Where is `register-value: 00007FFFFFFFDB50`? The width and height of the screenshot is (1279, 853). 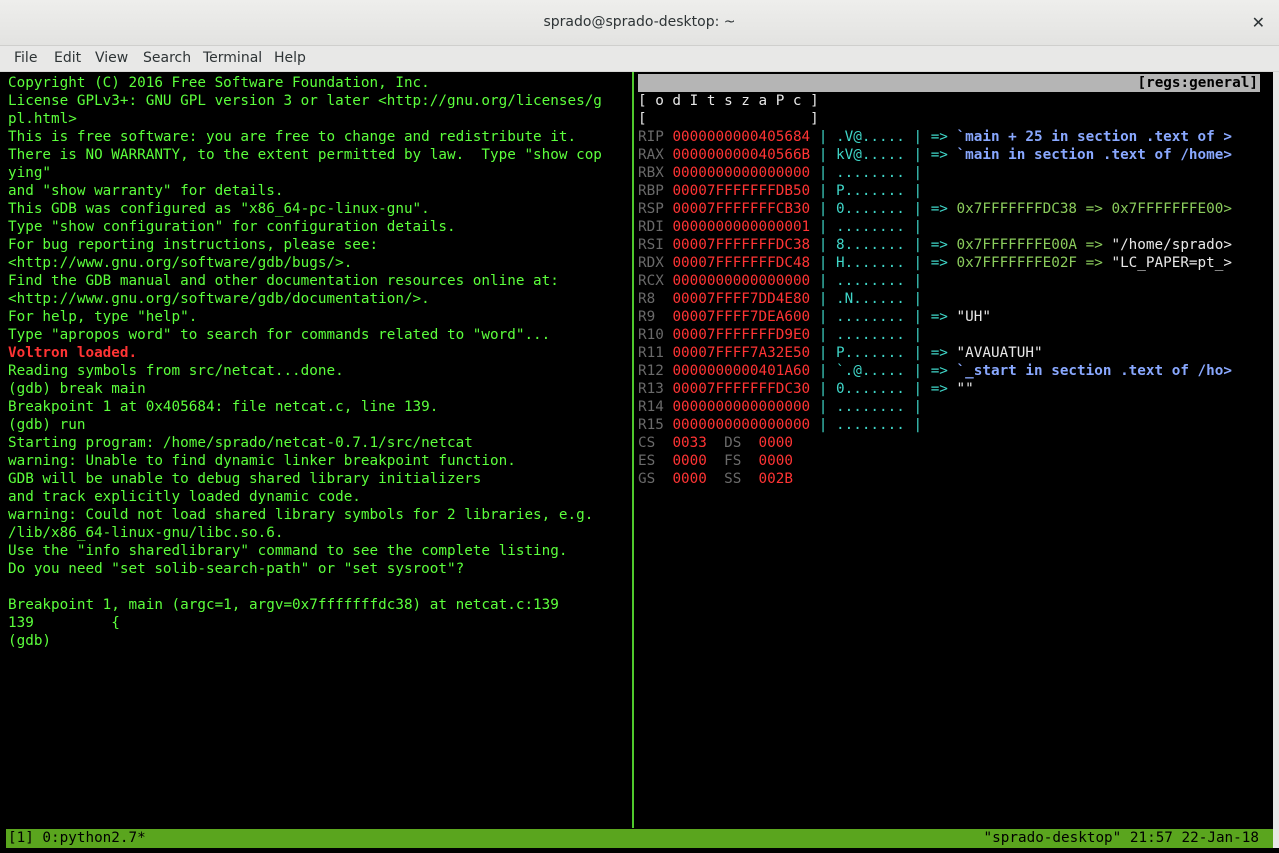 register-value: 00007FFFFFFFDB50 is located at coordinates (741, 191).